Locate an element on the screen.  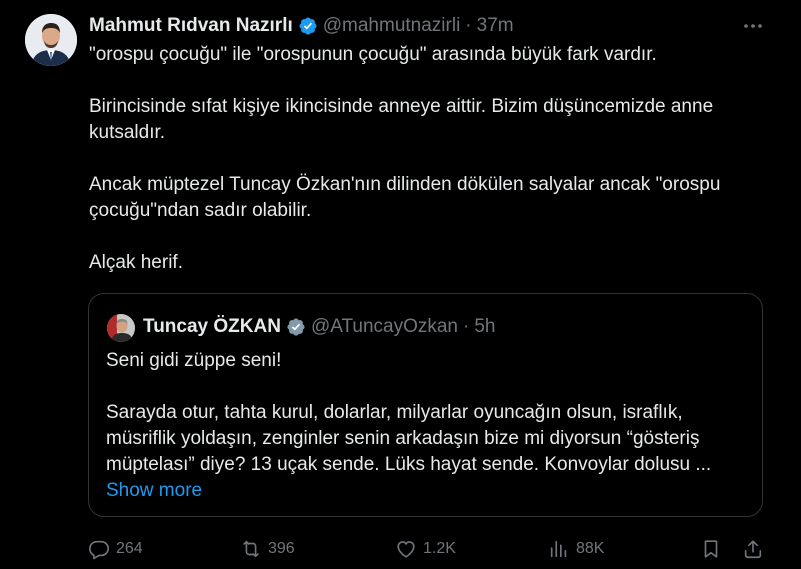
quoted-paragraph: Seni gidi züppe seni! is located at coordinates (194, 360).